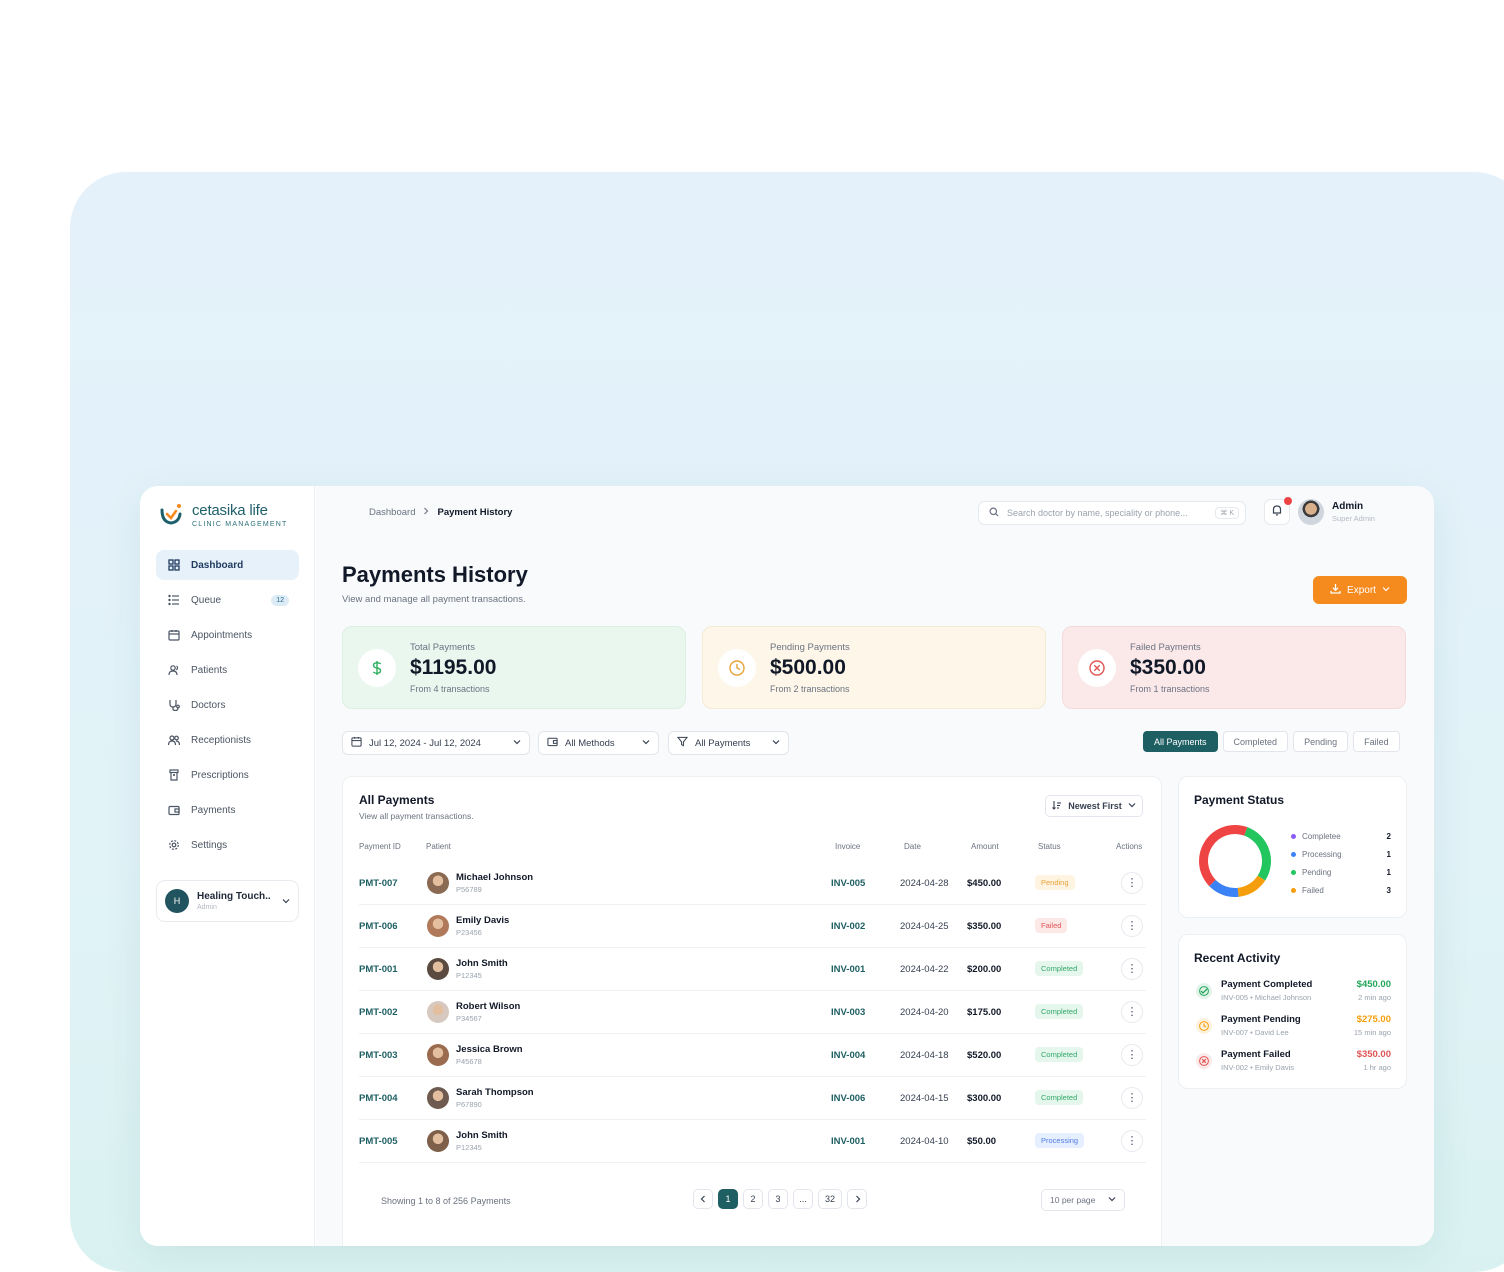 The image size is (1504, 1272). I want to click on user-menu: Admin Super Admin, so click(1336, 512).